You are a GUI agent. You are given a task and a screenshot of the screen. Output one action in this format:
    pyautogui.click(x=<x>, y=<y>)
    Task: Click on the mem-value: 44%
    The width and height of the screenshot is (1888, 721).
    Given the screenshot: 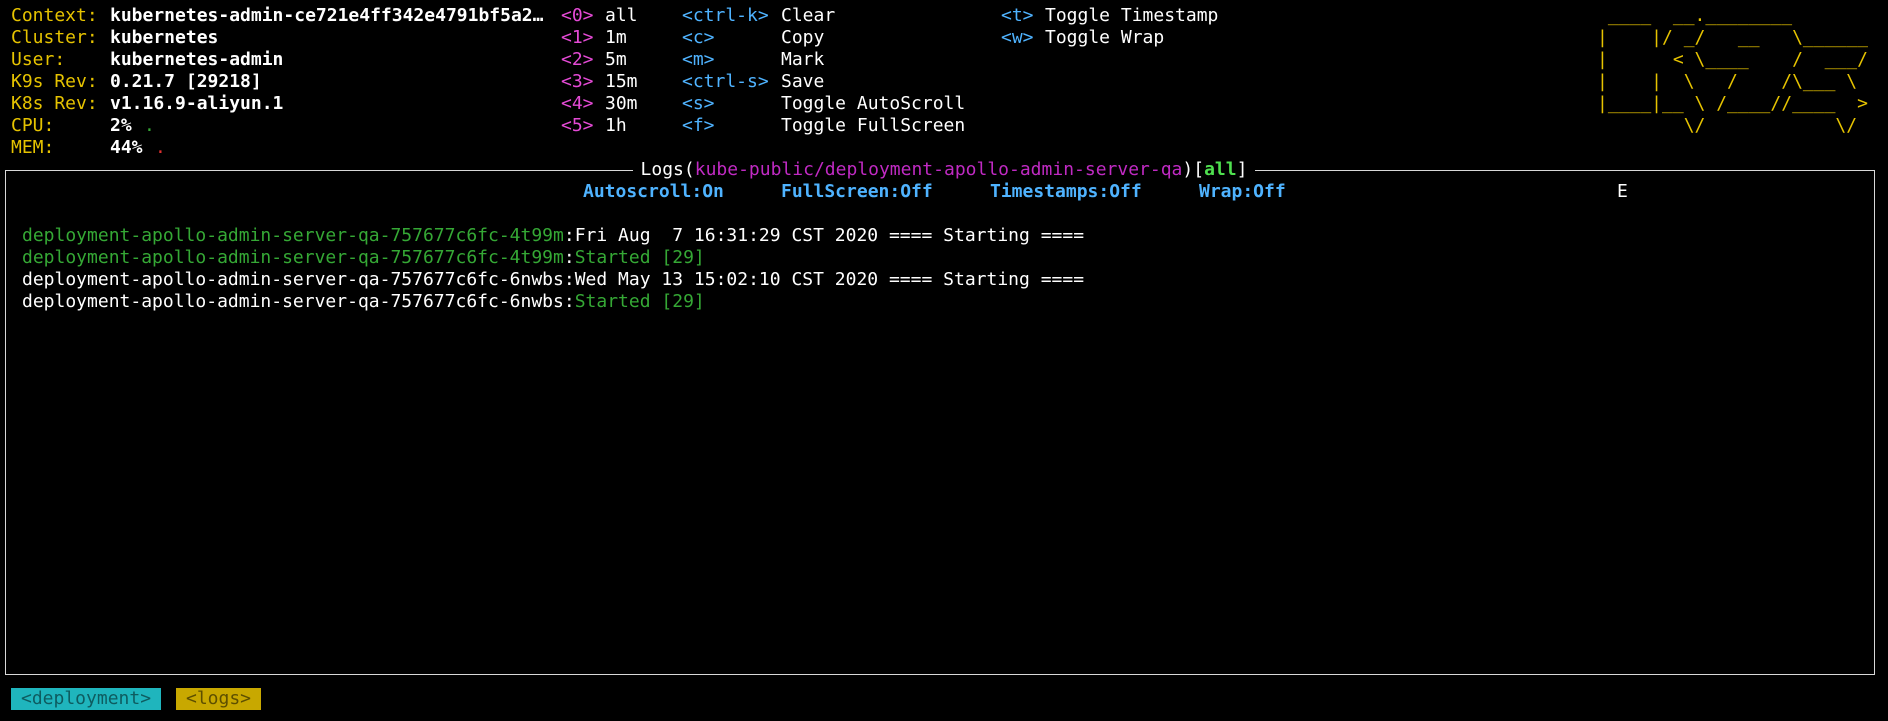 What is the action you would take?
    pyautogui.click(x=126, y=147)
    